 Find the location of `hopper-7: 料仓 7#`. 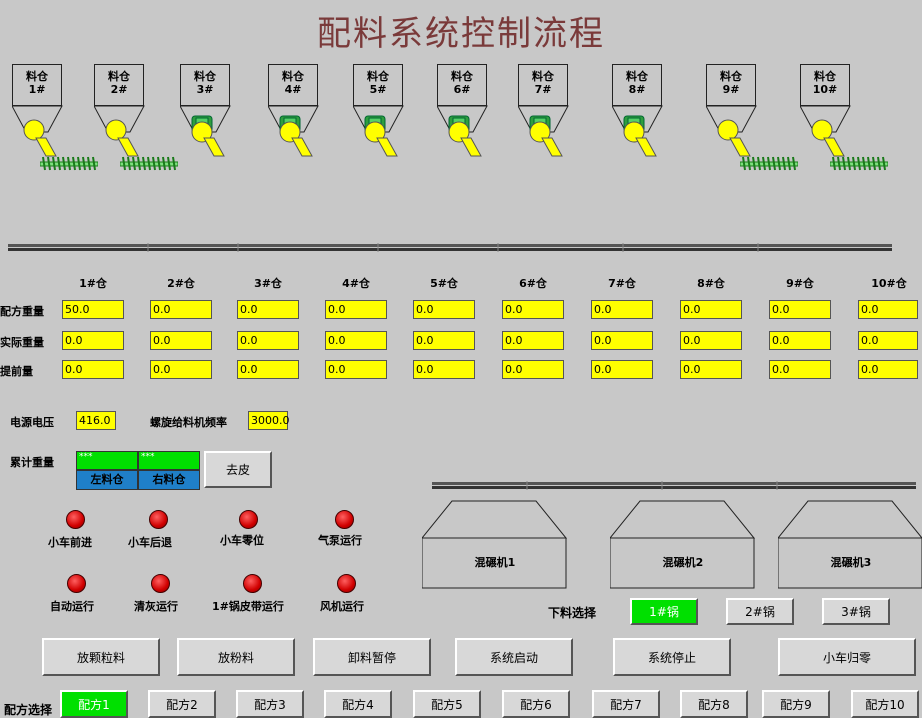

hopper-7: 料仓 7# is located at coordinates (544, 112).